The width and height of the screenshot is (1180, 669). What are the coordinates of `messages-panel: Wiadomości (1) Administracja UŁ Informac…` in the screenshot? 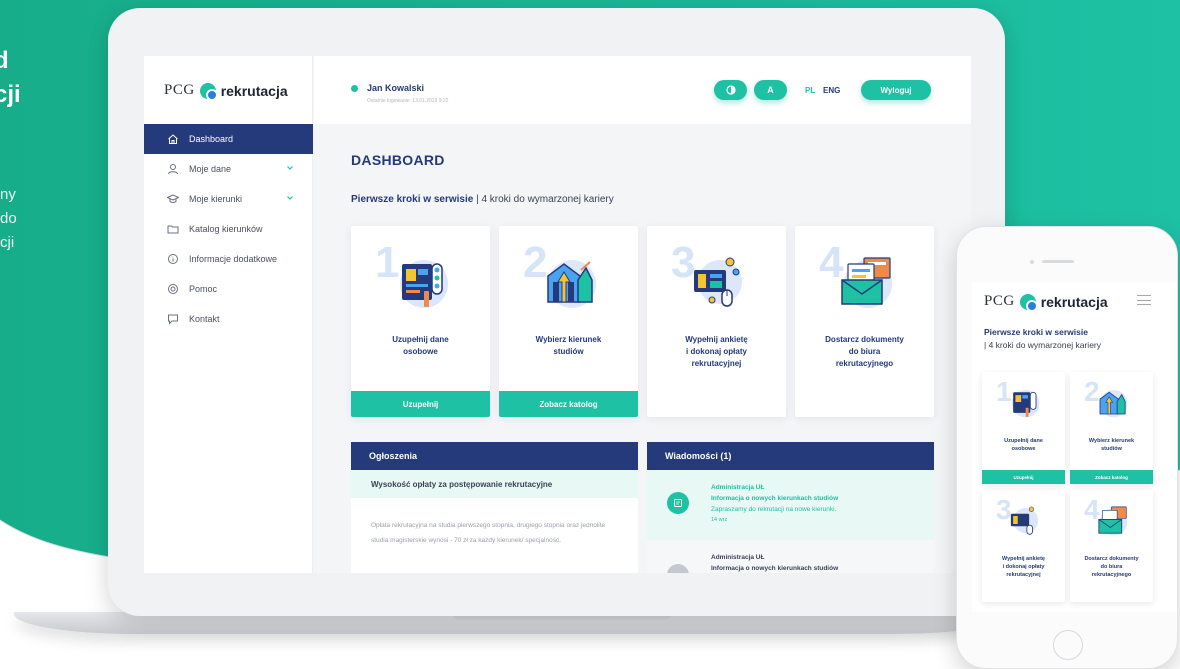 It's located at (790, 507).